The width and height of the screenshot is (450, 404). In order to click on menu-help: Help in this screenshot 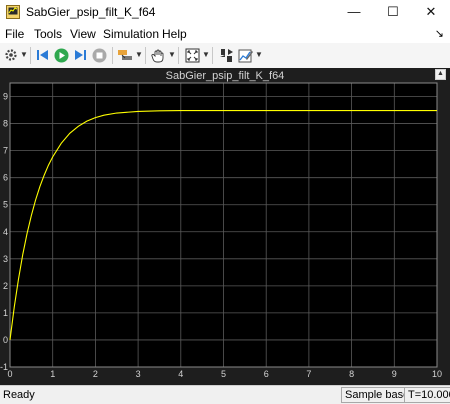, I will do `click(174, 34)`.